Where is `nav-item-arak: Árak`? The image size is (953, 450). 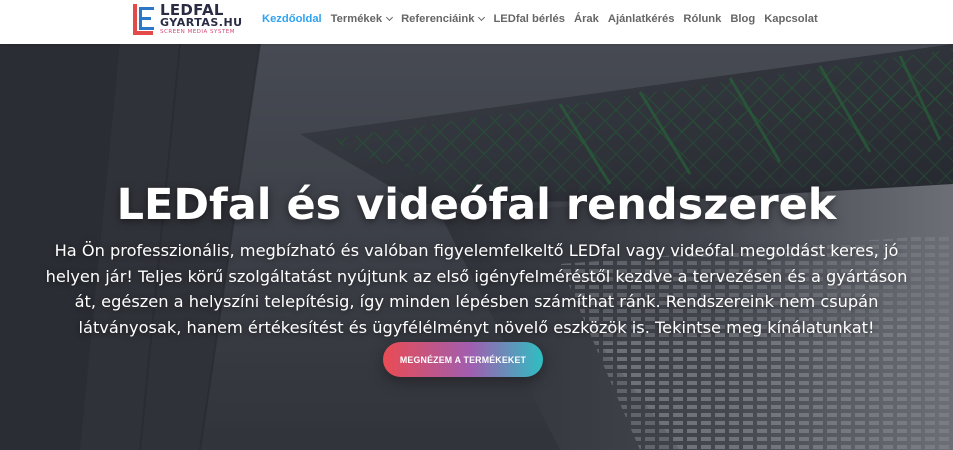 nav-item-arak: Árak is located at coordinates (586, 19).